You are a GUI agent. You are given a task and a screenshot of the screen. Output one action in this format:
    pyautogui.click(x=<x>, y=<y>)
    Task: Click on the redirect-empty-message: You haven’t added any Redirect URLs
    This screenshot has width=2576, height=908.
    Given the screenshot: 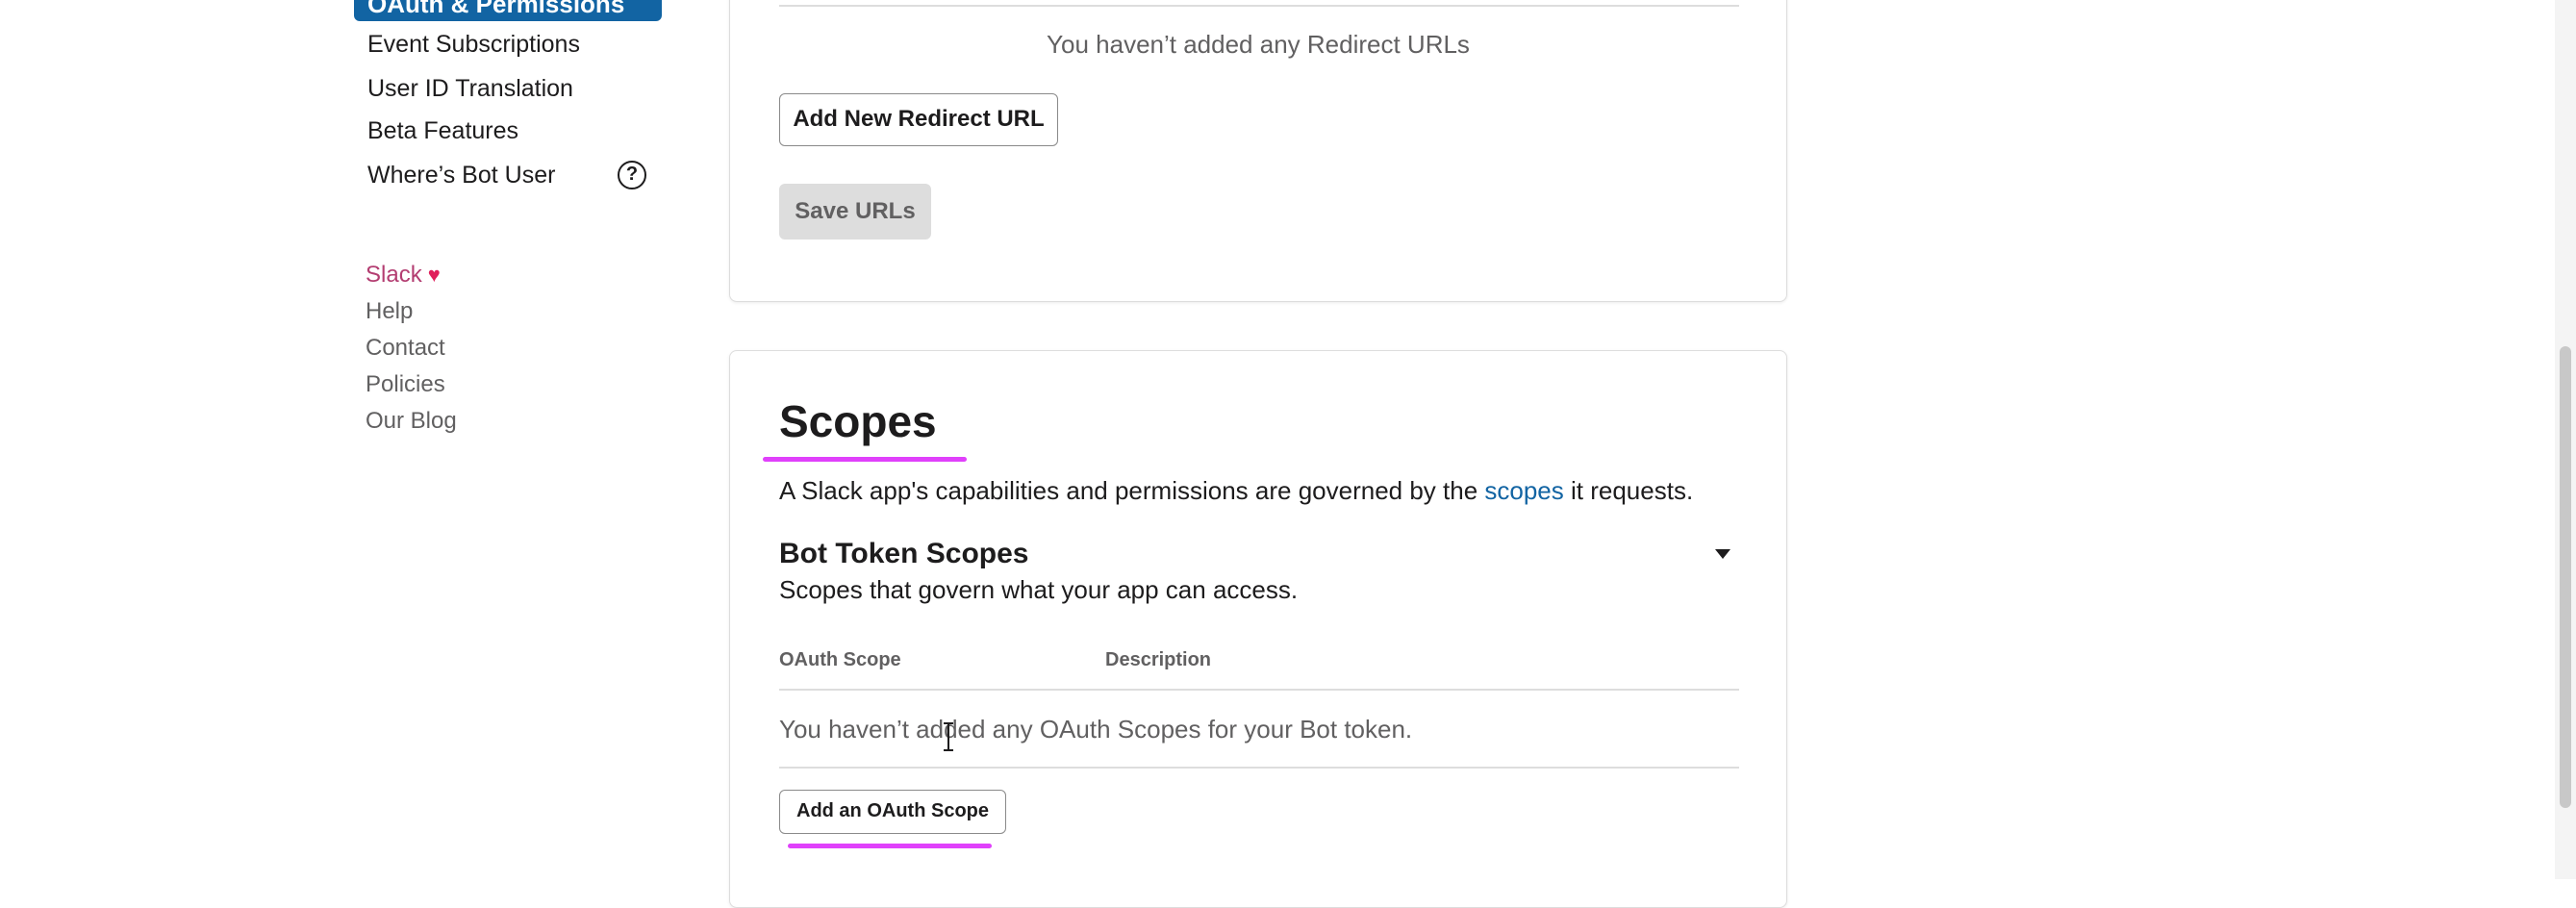 What is the action you would take?
    pyautogui.click(x=1258, y=44)
    